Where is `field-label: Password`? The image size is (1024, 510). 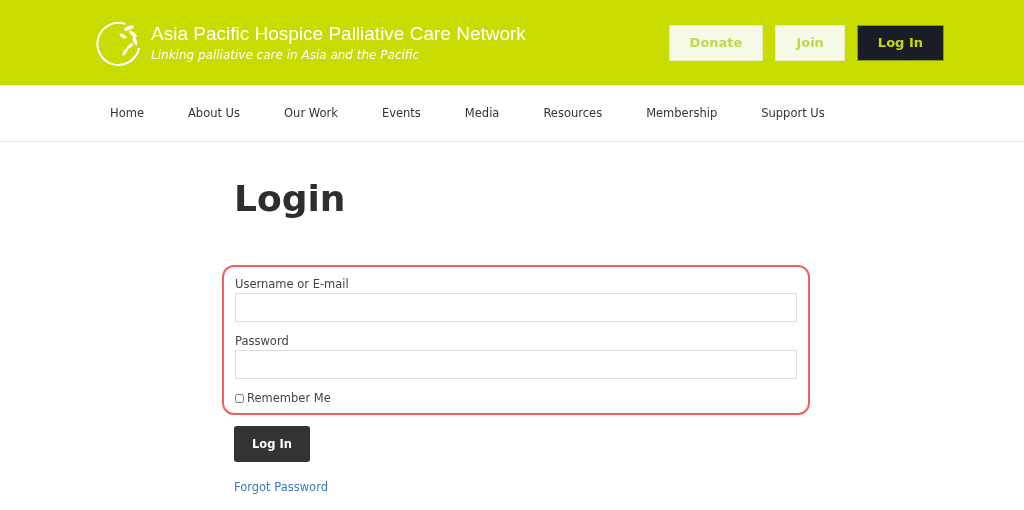 field-label: Password is located at coordinates (262, 341).